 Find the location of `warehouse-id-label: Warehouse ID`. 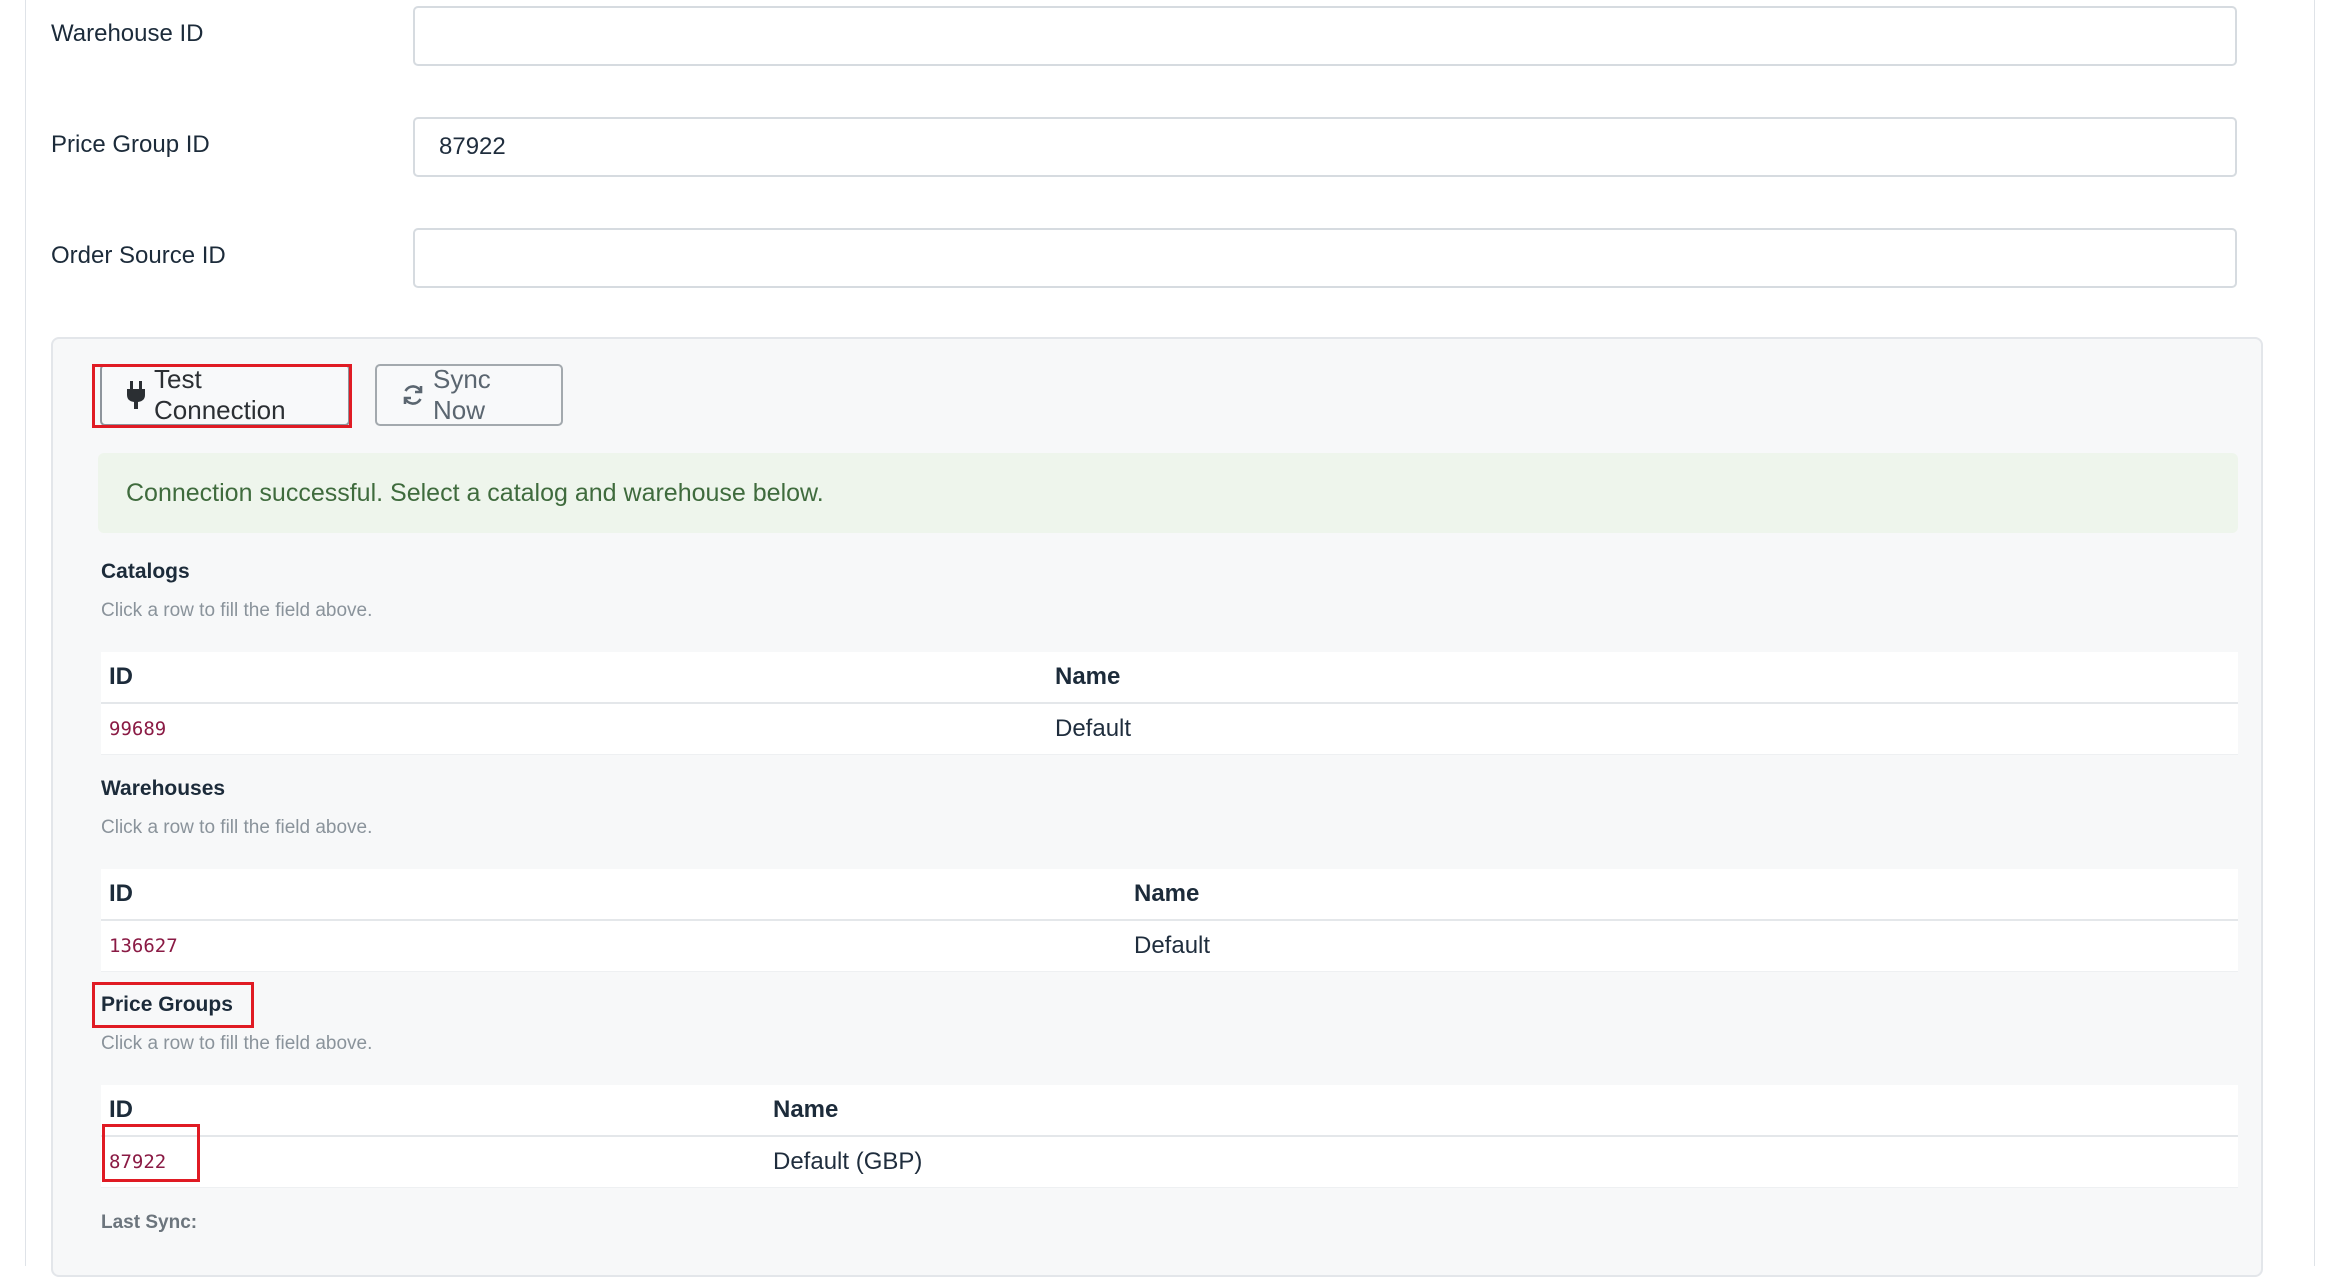

warehouse-id-label: Warehouse ID is located at coordinates (127, 33).